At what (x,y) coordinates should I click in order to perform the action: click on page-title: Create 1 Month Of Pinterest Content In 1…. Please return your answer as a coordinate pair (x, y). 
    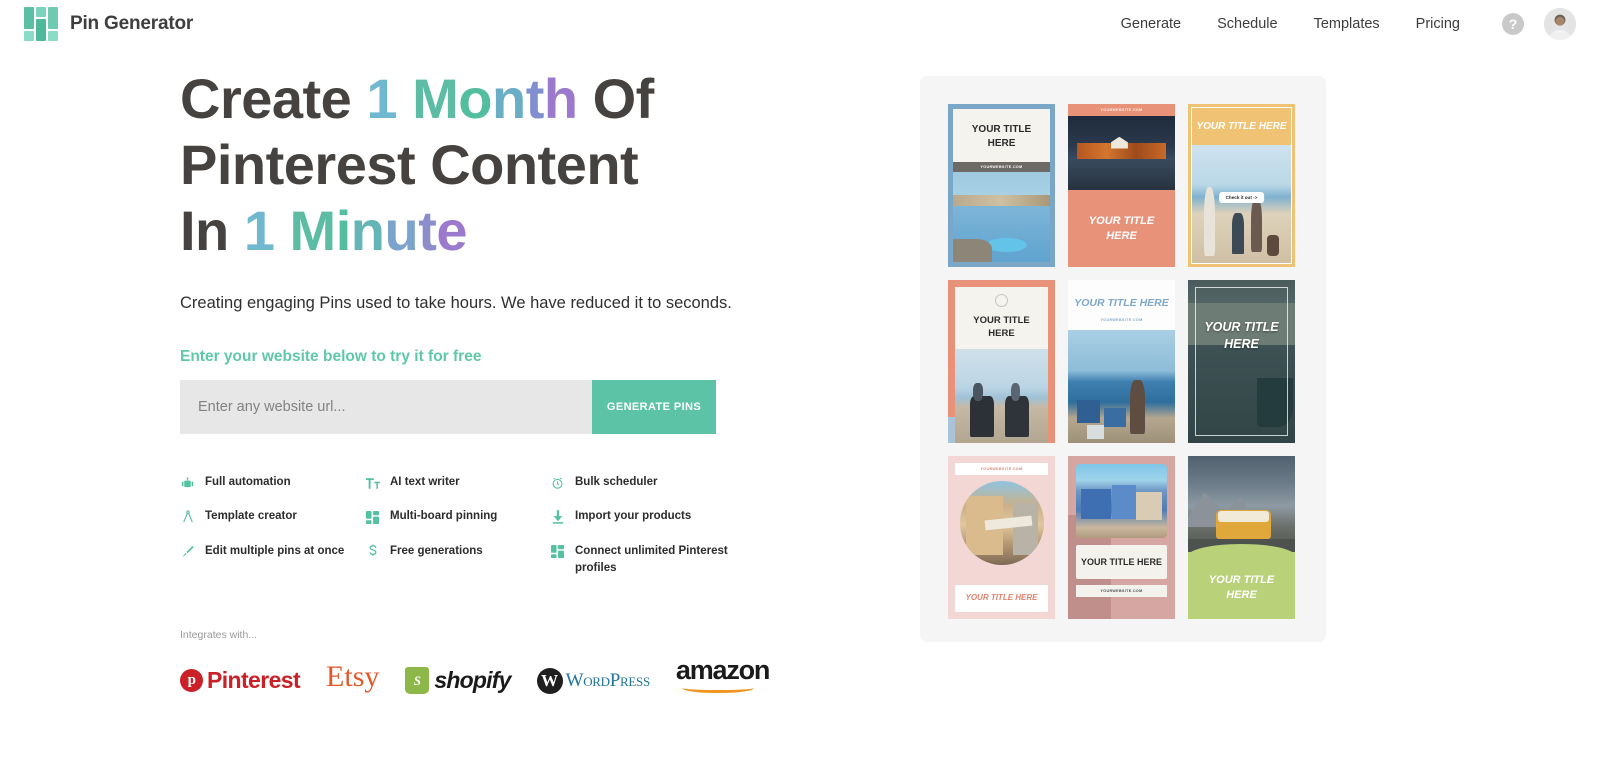
    Looking at the image, I should click on (440, 165).